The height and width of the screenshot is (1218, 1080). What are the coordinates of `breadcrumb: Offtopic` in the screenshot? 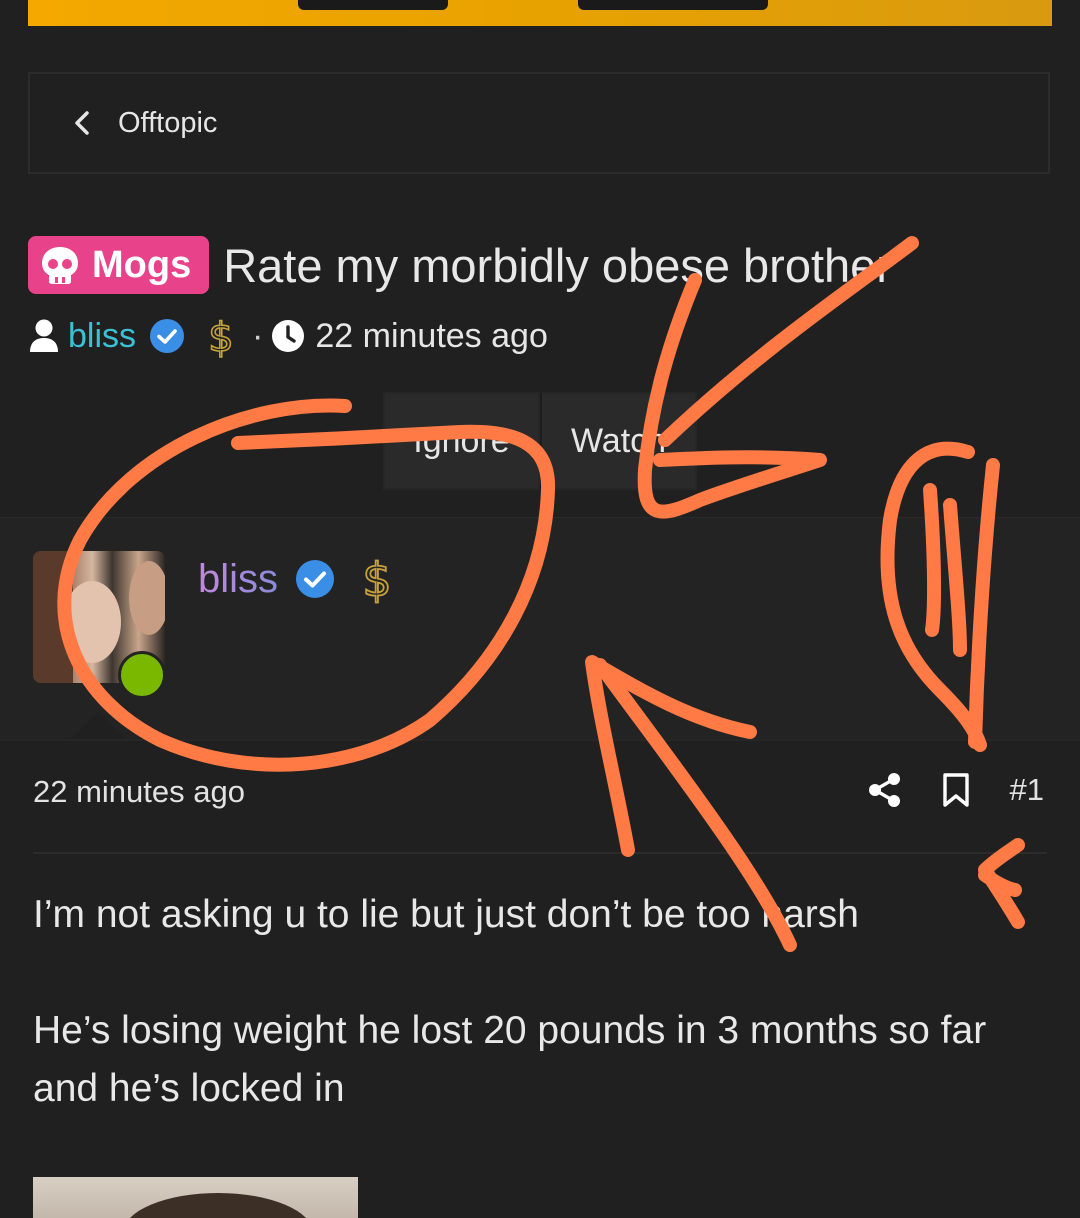 It's located at (539, 123).